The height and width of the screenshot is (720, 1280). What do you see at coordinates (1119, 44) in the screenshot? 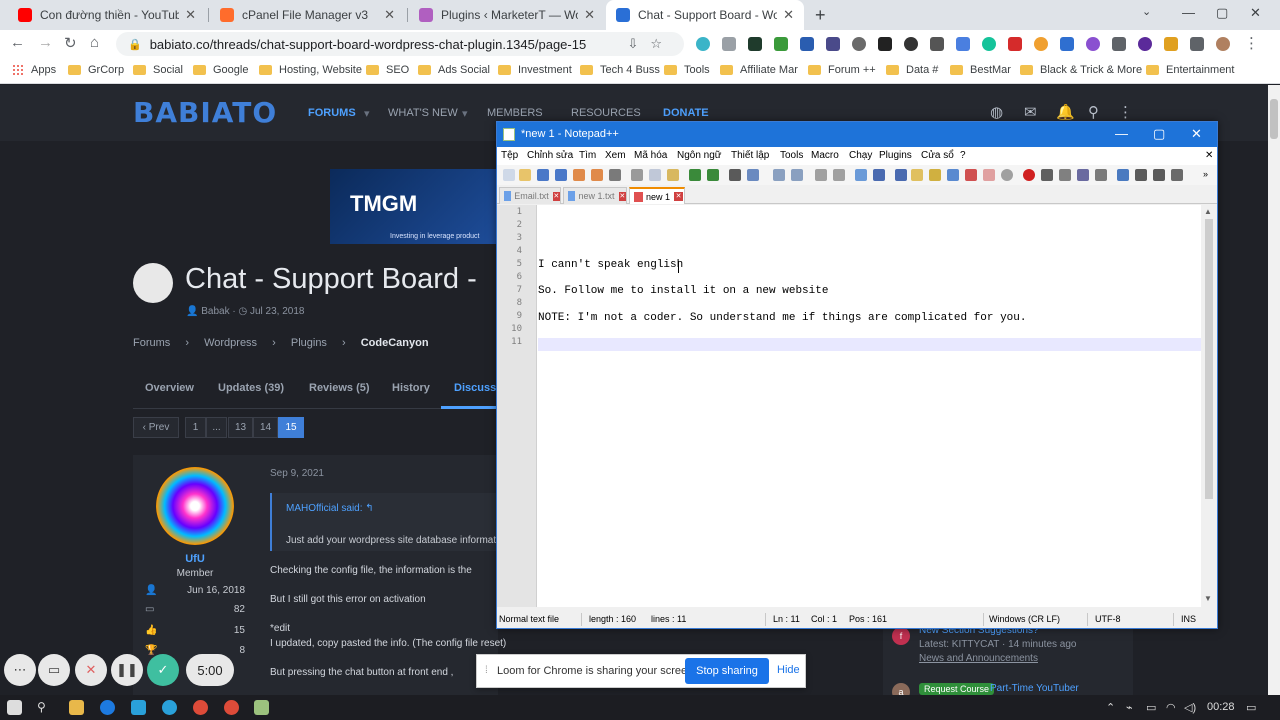
I see `mail-icon` at bounding box center [1119, 44].